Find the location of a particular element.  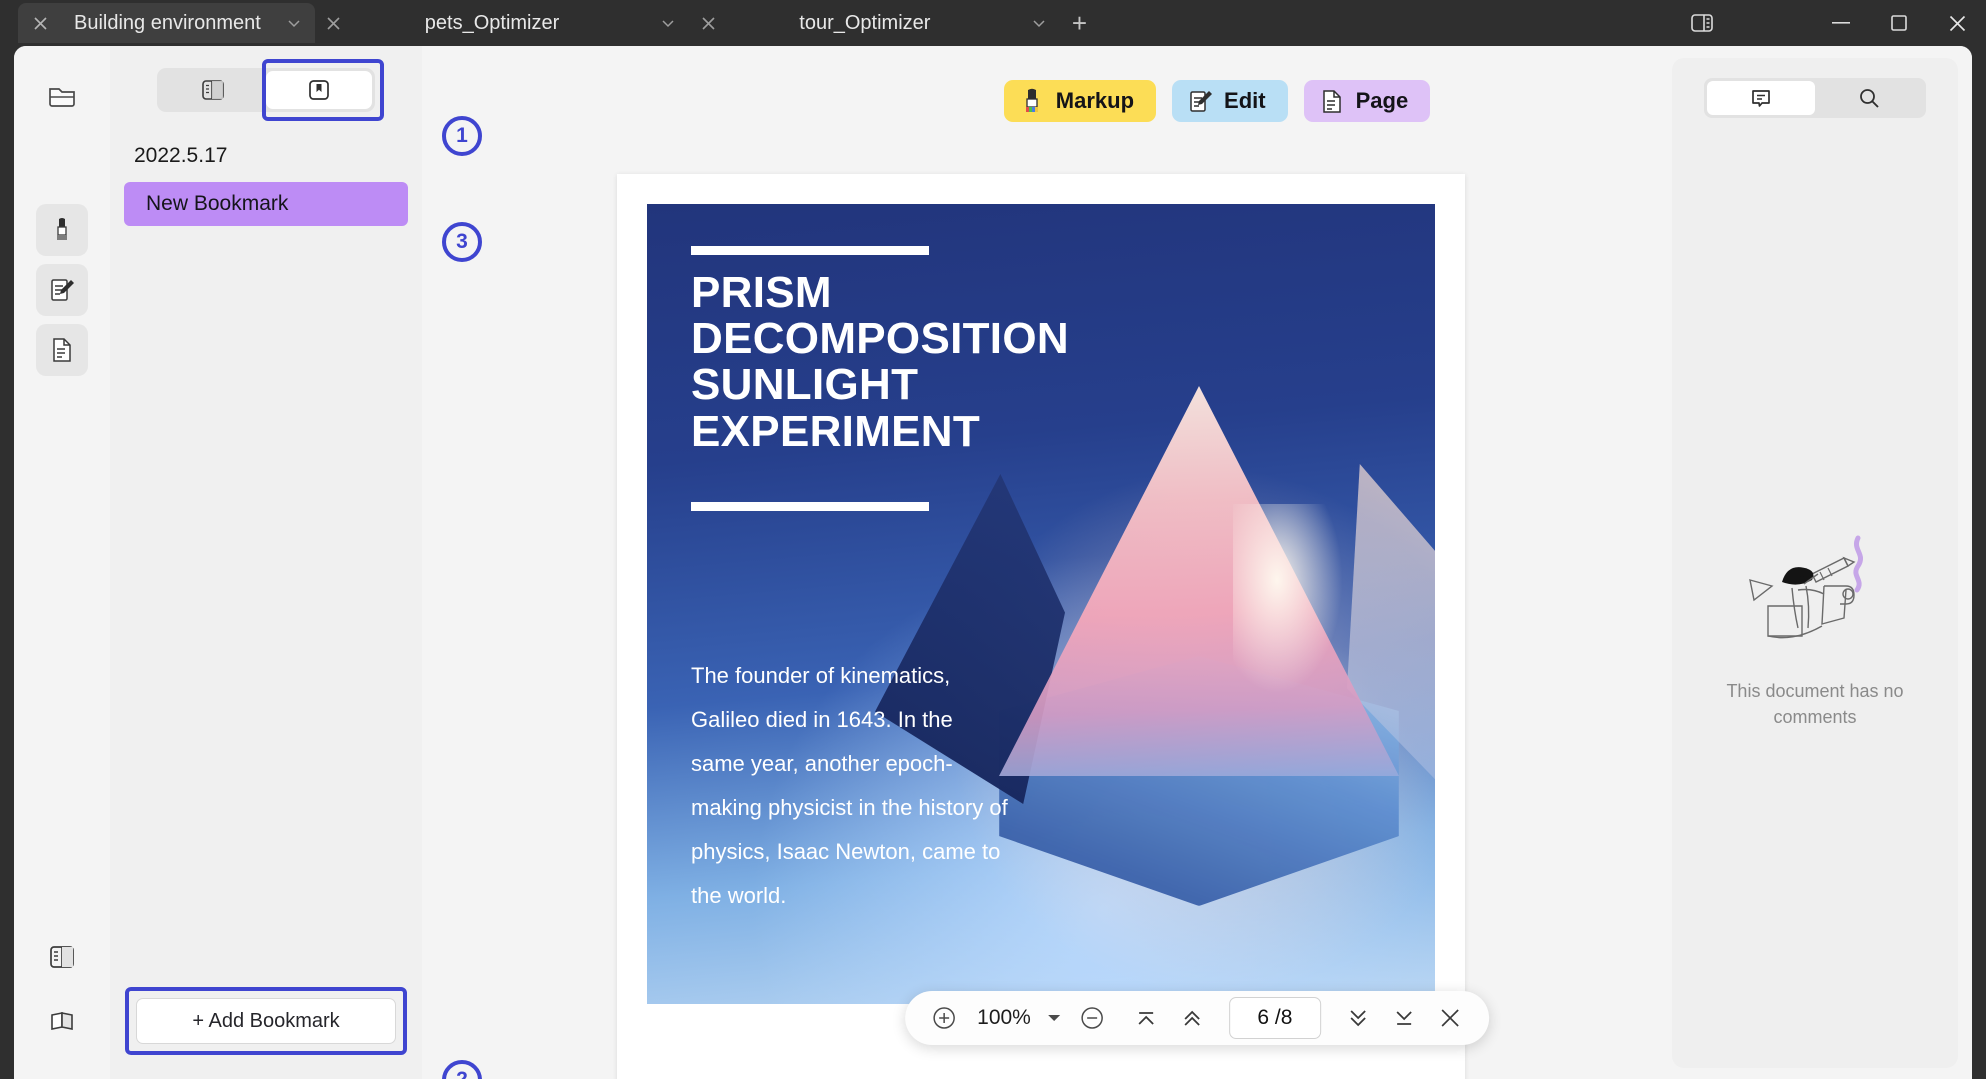

comments-panel: This document has no comments is located at coordinates (1815, 563).